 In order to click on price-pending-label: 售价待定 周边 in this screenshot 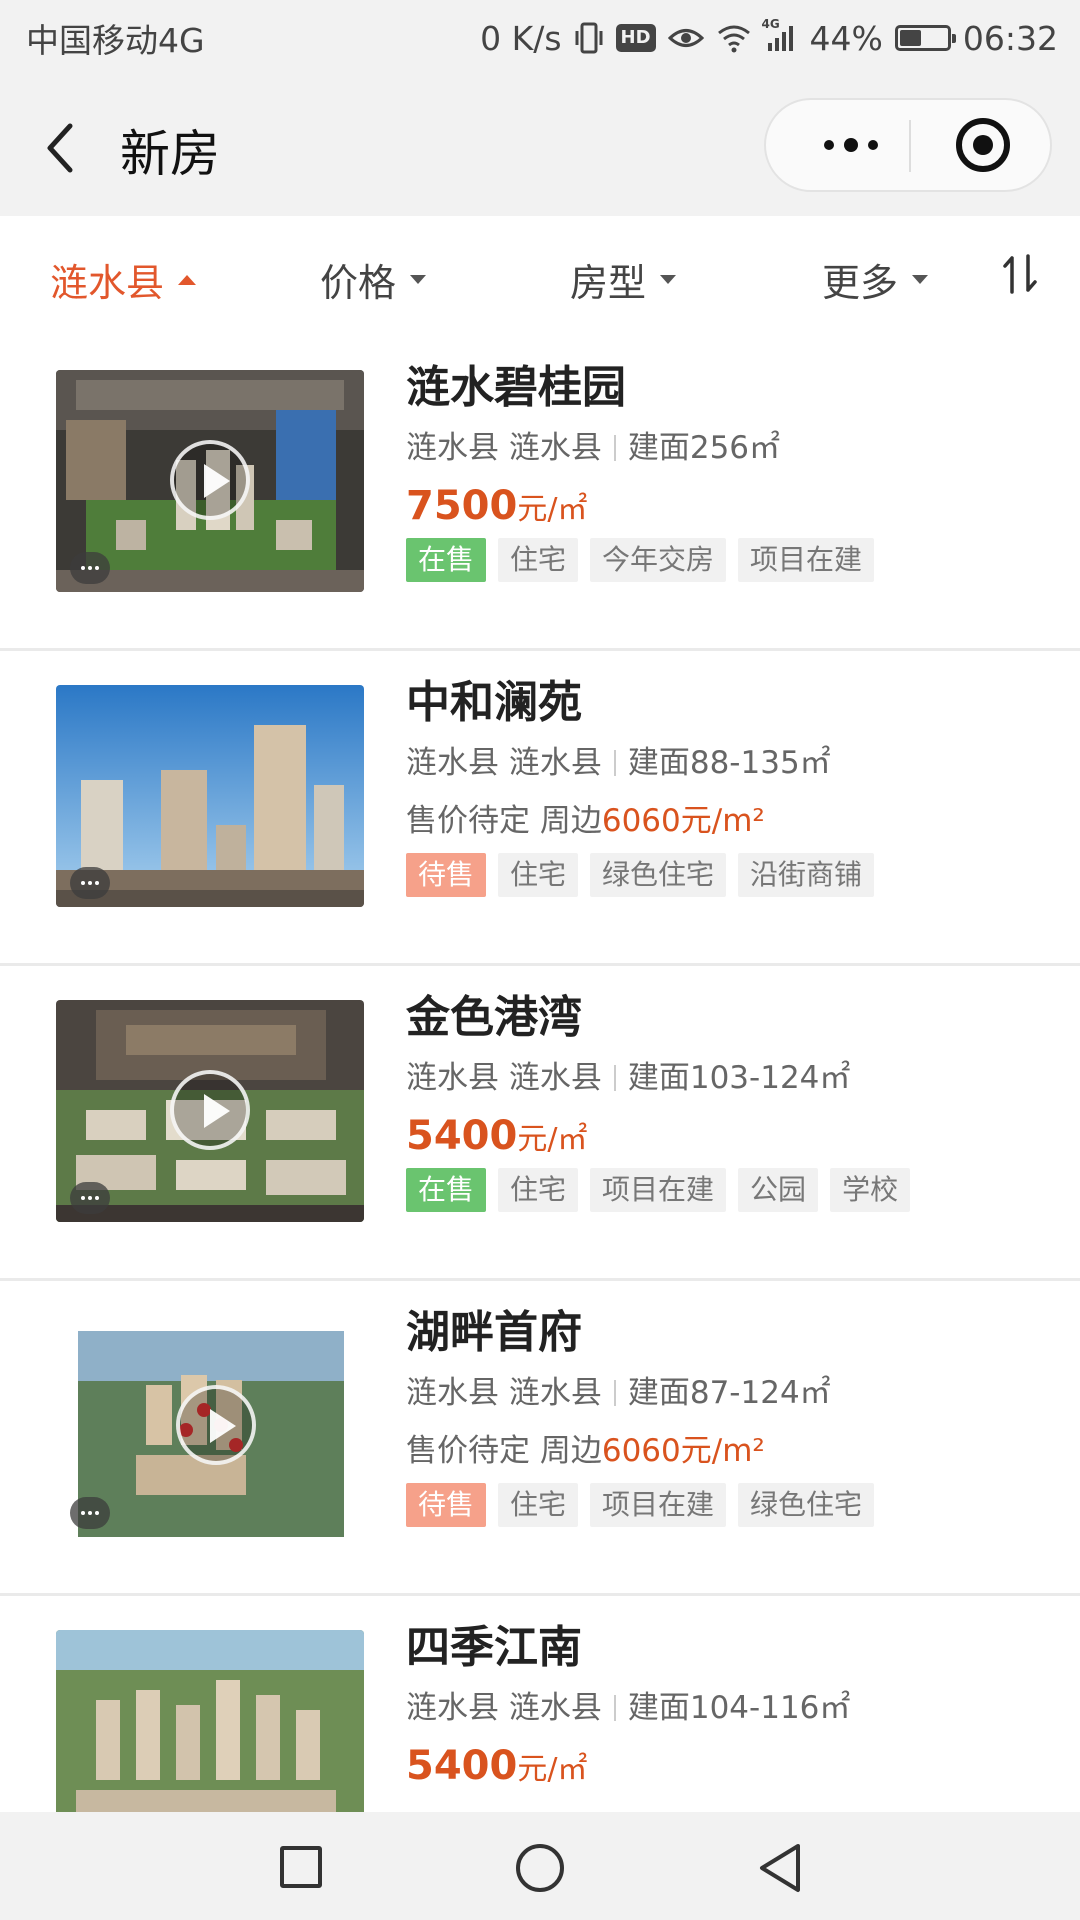, I will do `click(504, 1451)`.